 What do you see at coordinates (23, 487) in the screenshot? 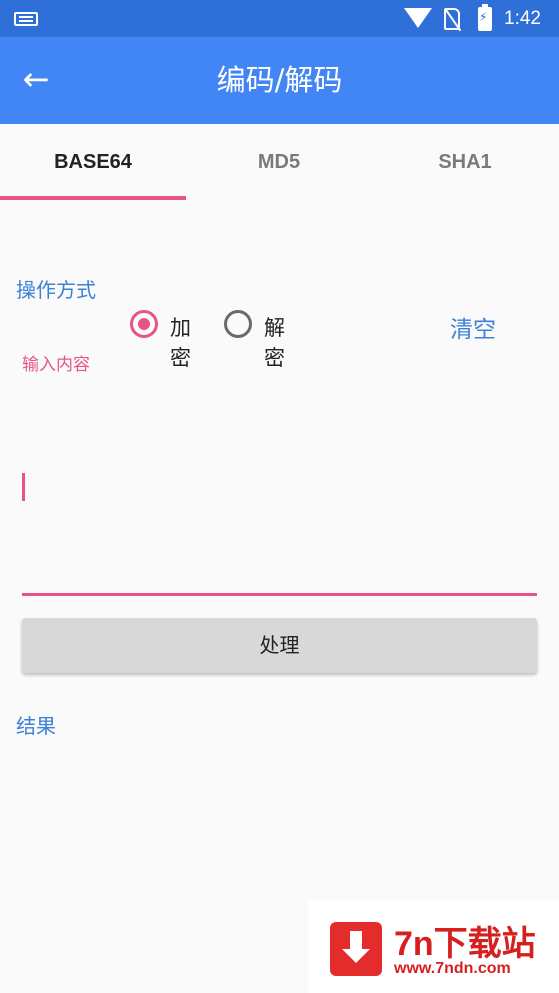
I see `text-cursor` at bounding box center [23, 487].